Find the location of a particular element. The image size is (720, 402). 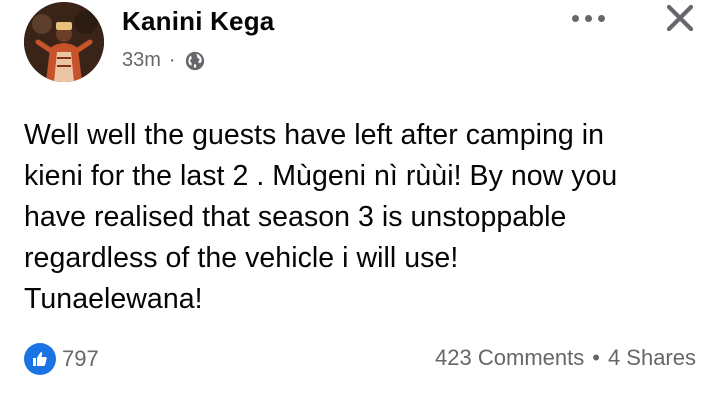

avatar-photo is located at coordinates (64, 42).